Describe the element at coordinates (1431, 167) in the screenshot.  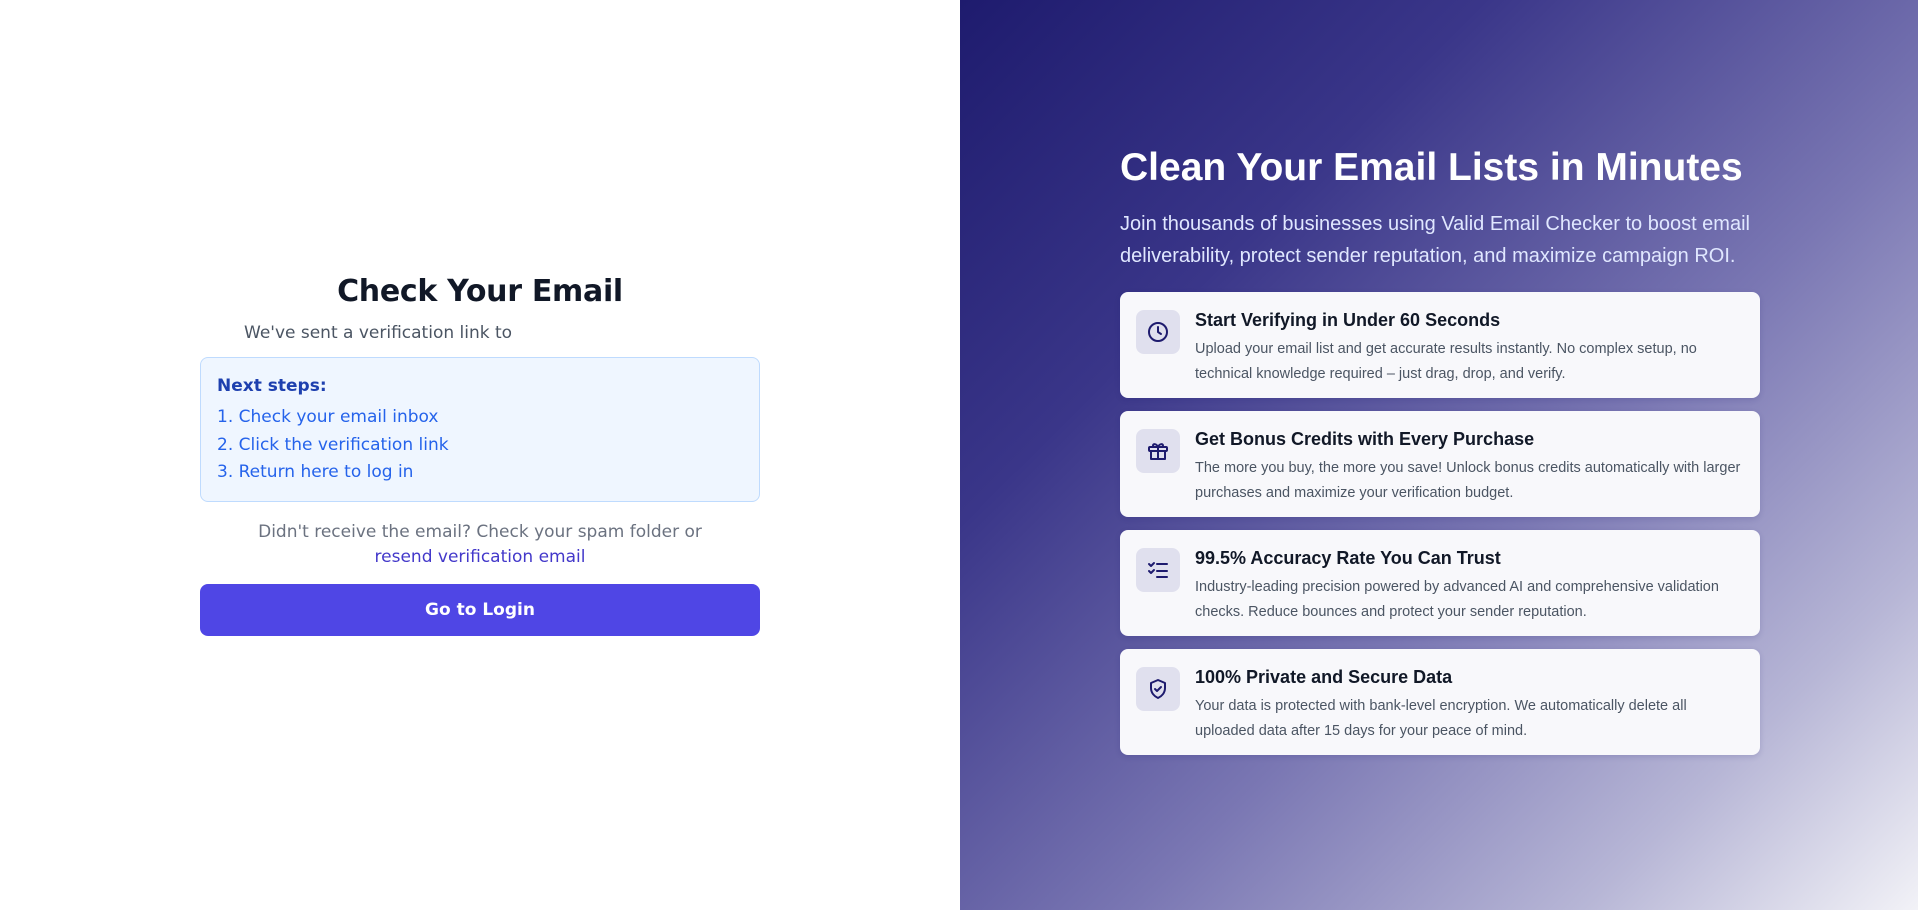
I see `hero-title: Clean Your Email Lists in Minutes` at that location.